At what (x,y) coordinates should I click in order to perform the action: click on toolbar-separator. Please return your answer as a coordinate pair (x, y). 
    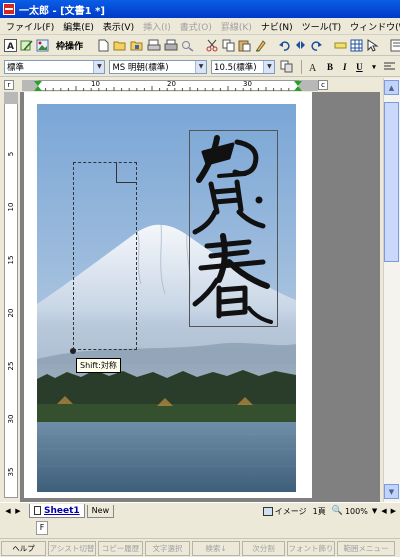
    Looking at the image, I should click on (302, 66).